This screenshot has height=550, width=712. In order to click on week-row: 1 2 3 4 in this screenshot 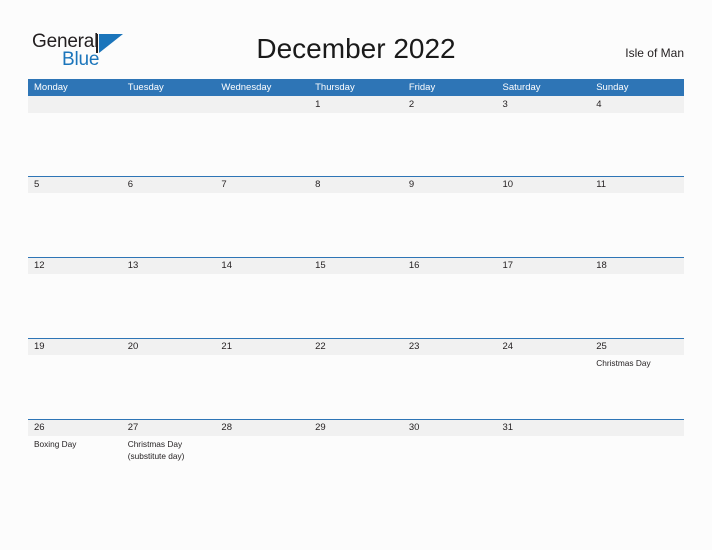, I will do `click(356, 136)`.